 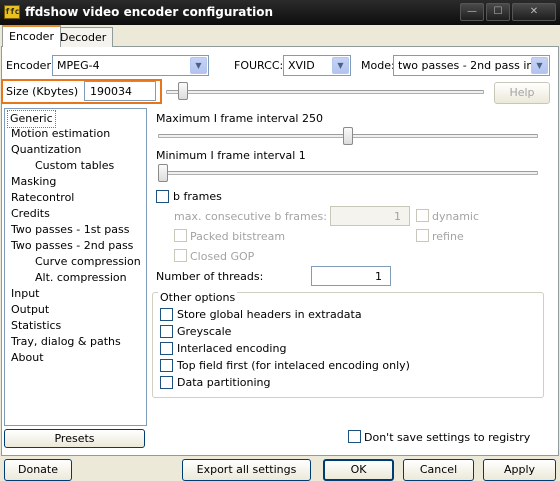 What do you see at coordinates (204, 331) in the screenshot?
I see `greyscale-label: Greyscale` at bounding box center [204, 331].